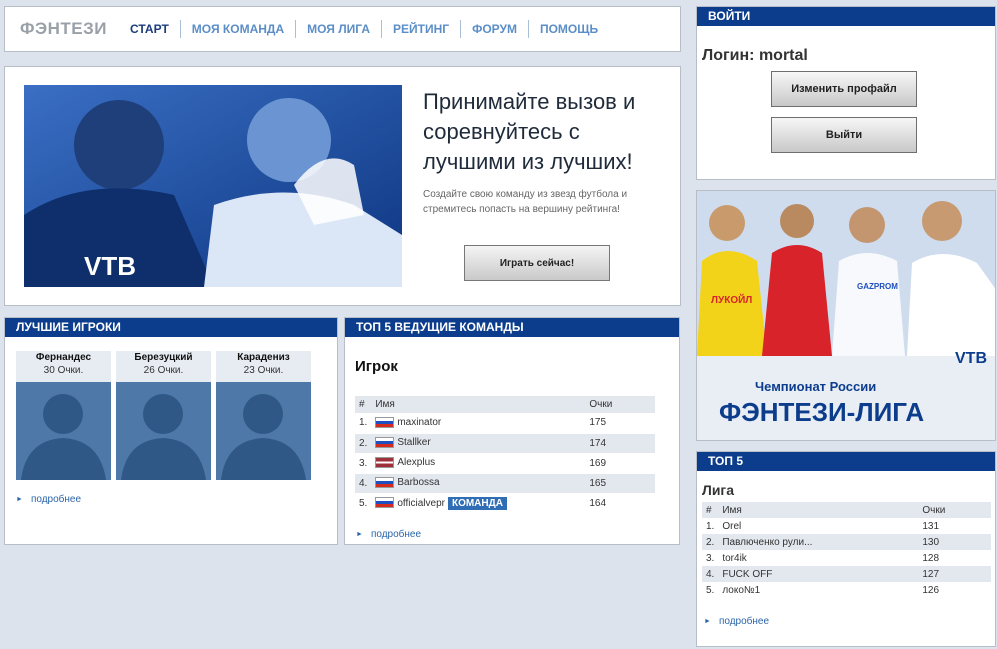 This screenshot has height=649, width=997. I want to click on player-card: Карадениз 23 Очки., so click(263, 415).